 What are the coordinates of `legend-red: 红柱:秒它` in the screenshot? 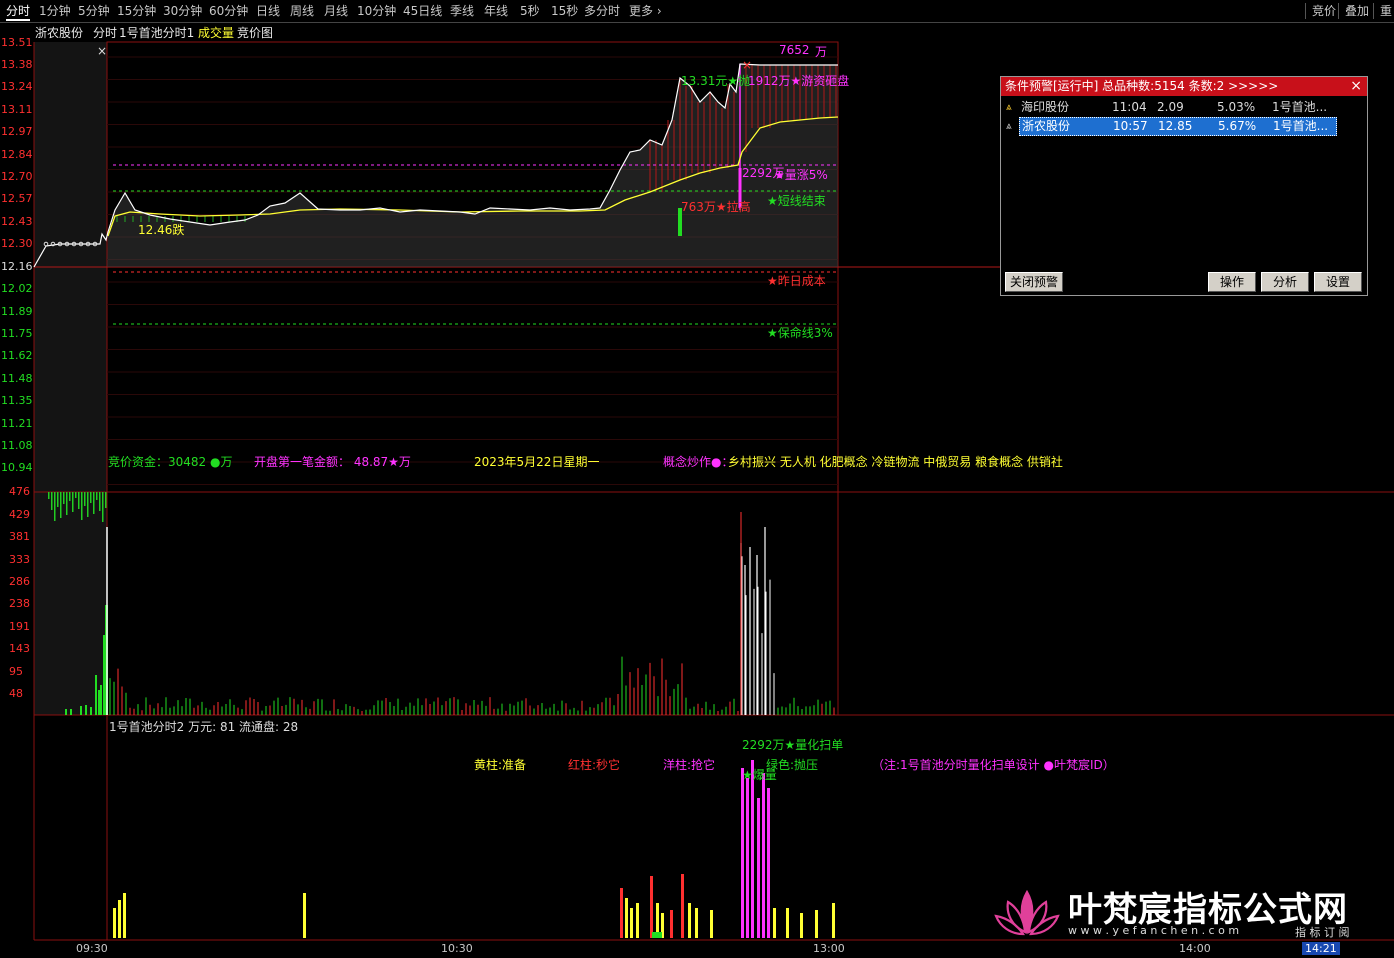 It's located at (594, 765).